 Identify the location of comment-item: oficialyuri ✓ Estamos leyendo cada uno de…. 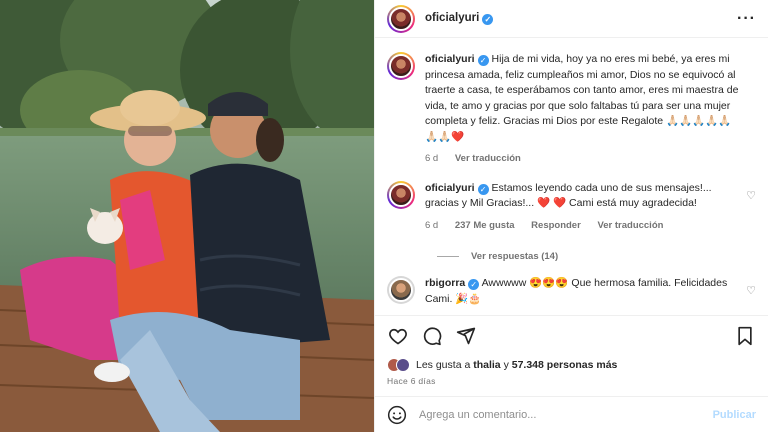
(571, 207).